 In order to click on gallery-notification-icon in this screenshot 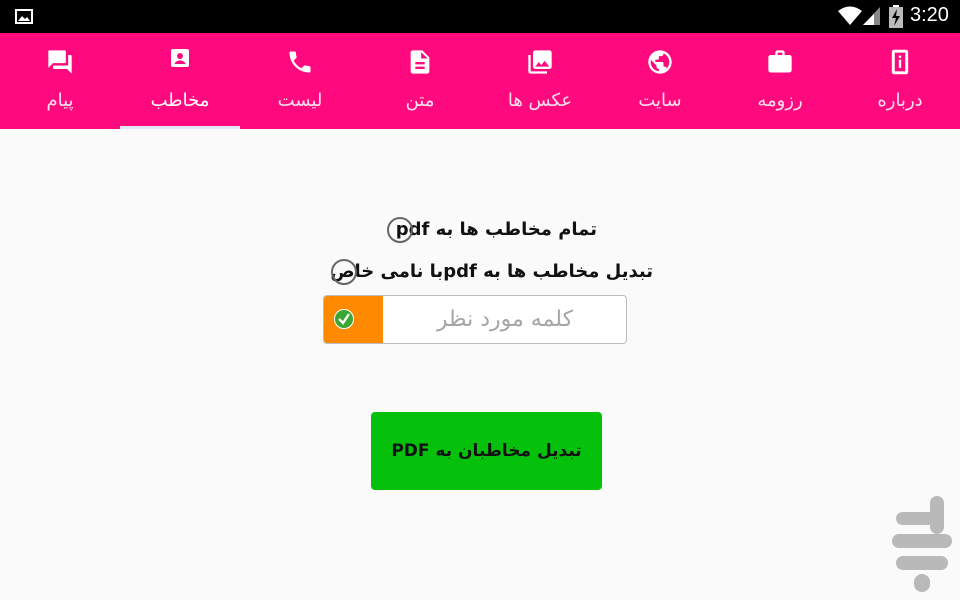, I will do `click(24, 16)`.